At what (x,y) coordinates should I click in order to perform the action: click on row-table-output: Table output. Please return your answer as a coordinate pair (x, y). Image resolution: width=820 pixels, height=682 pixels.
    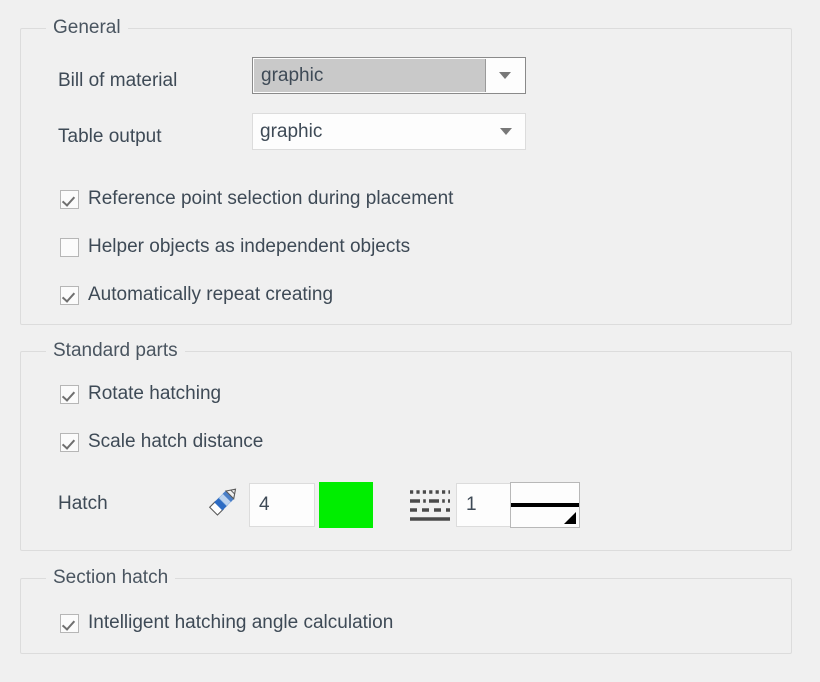
    Looking at the image, I should click on (110, 137).